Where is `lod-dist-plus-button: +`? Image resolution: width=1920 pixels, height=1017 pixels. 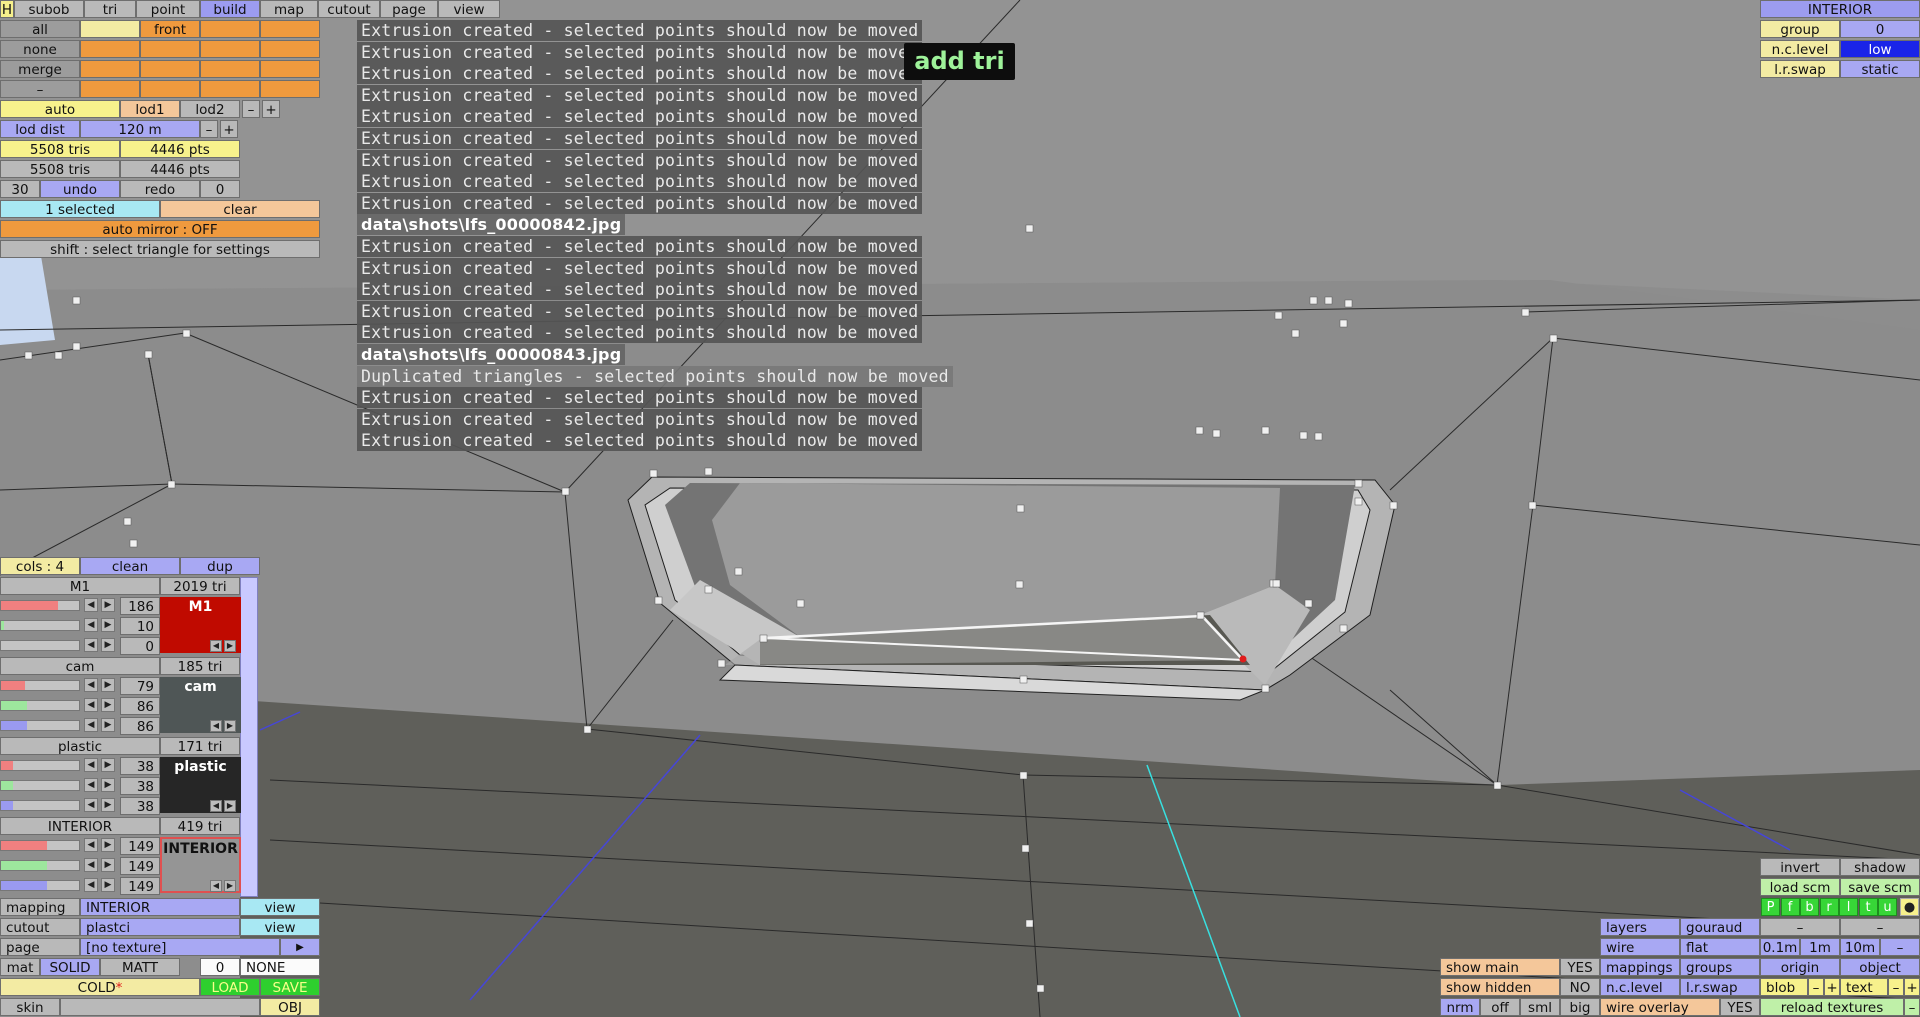
lod-dist-plus-button: + is located at coordinates (229, 129).